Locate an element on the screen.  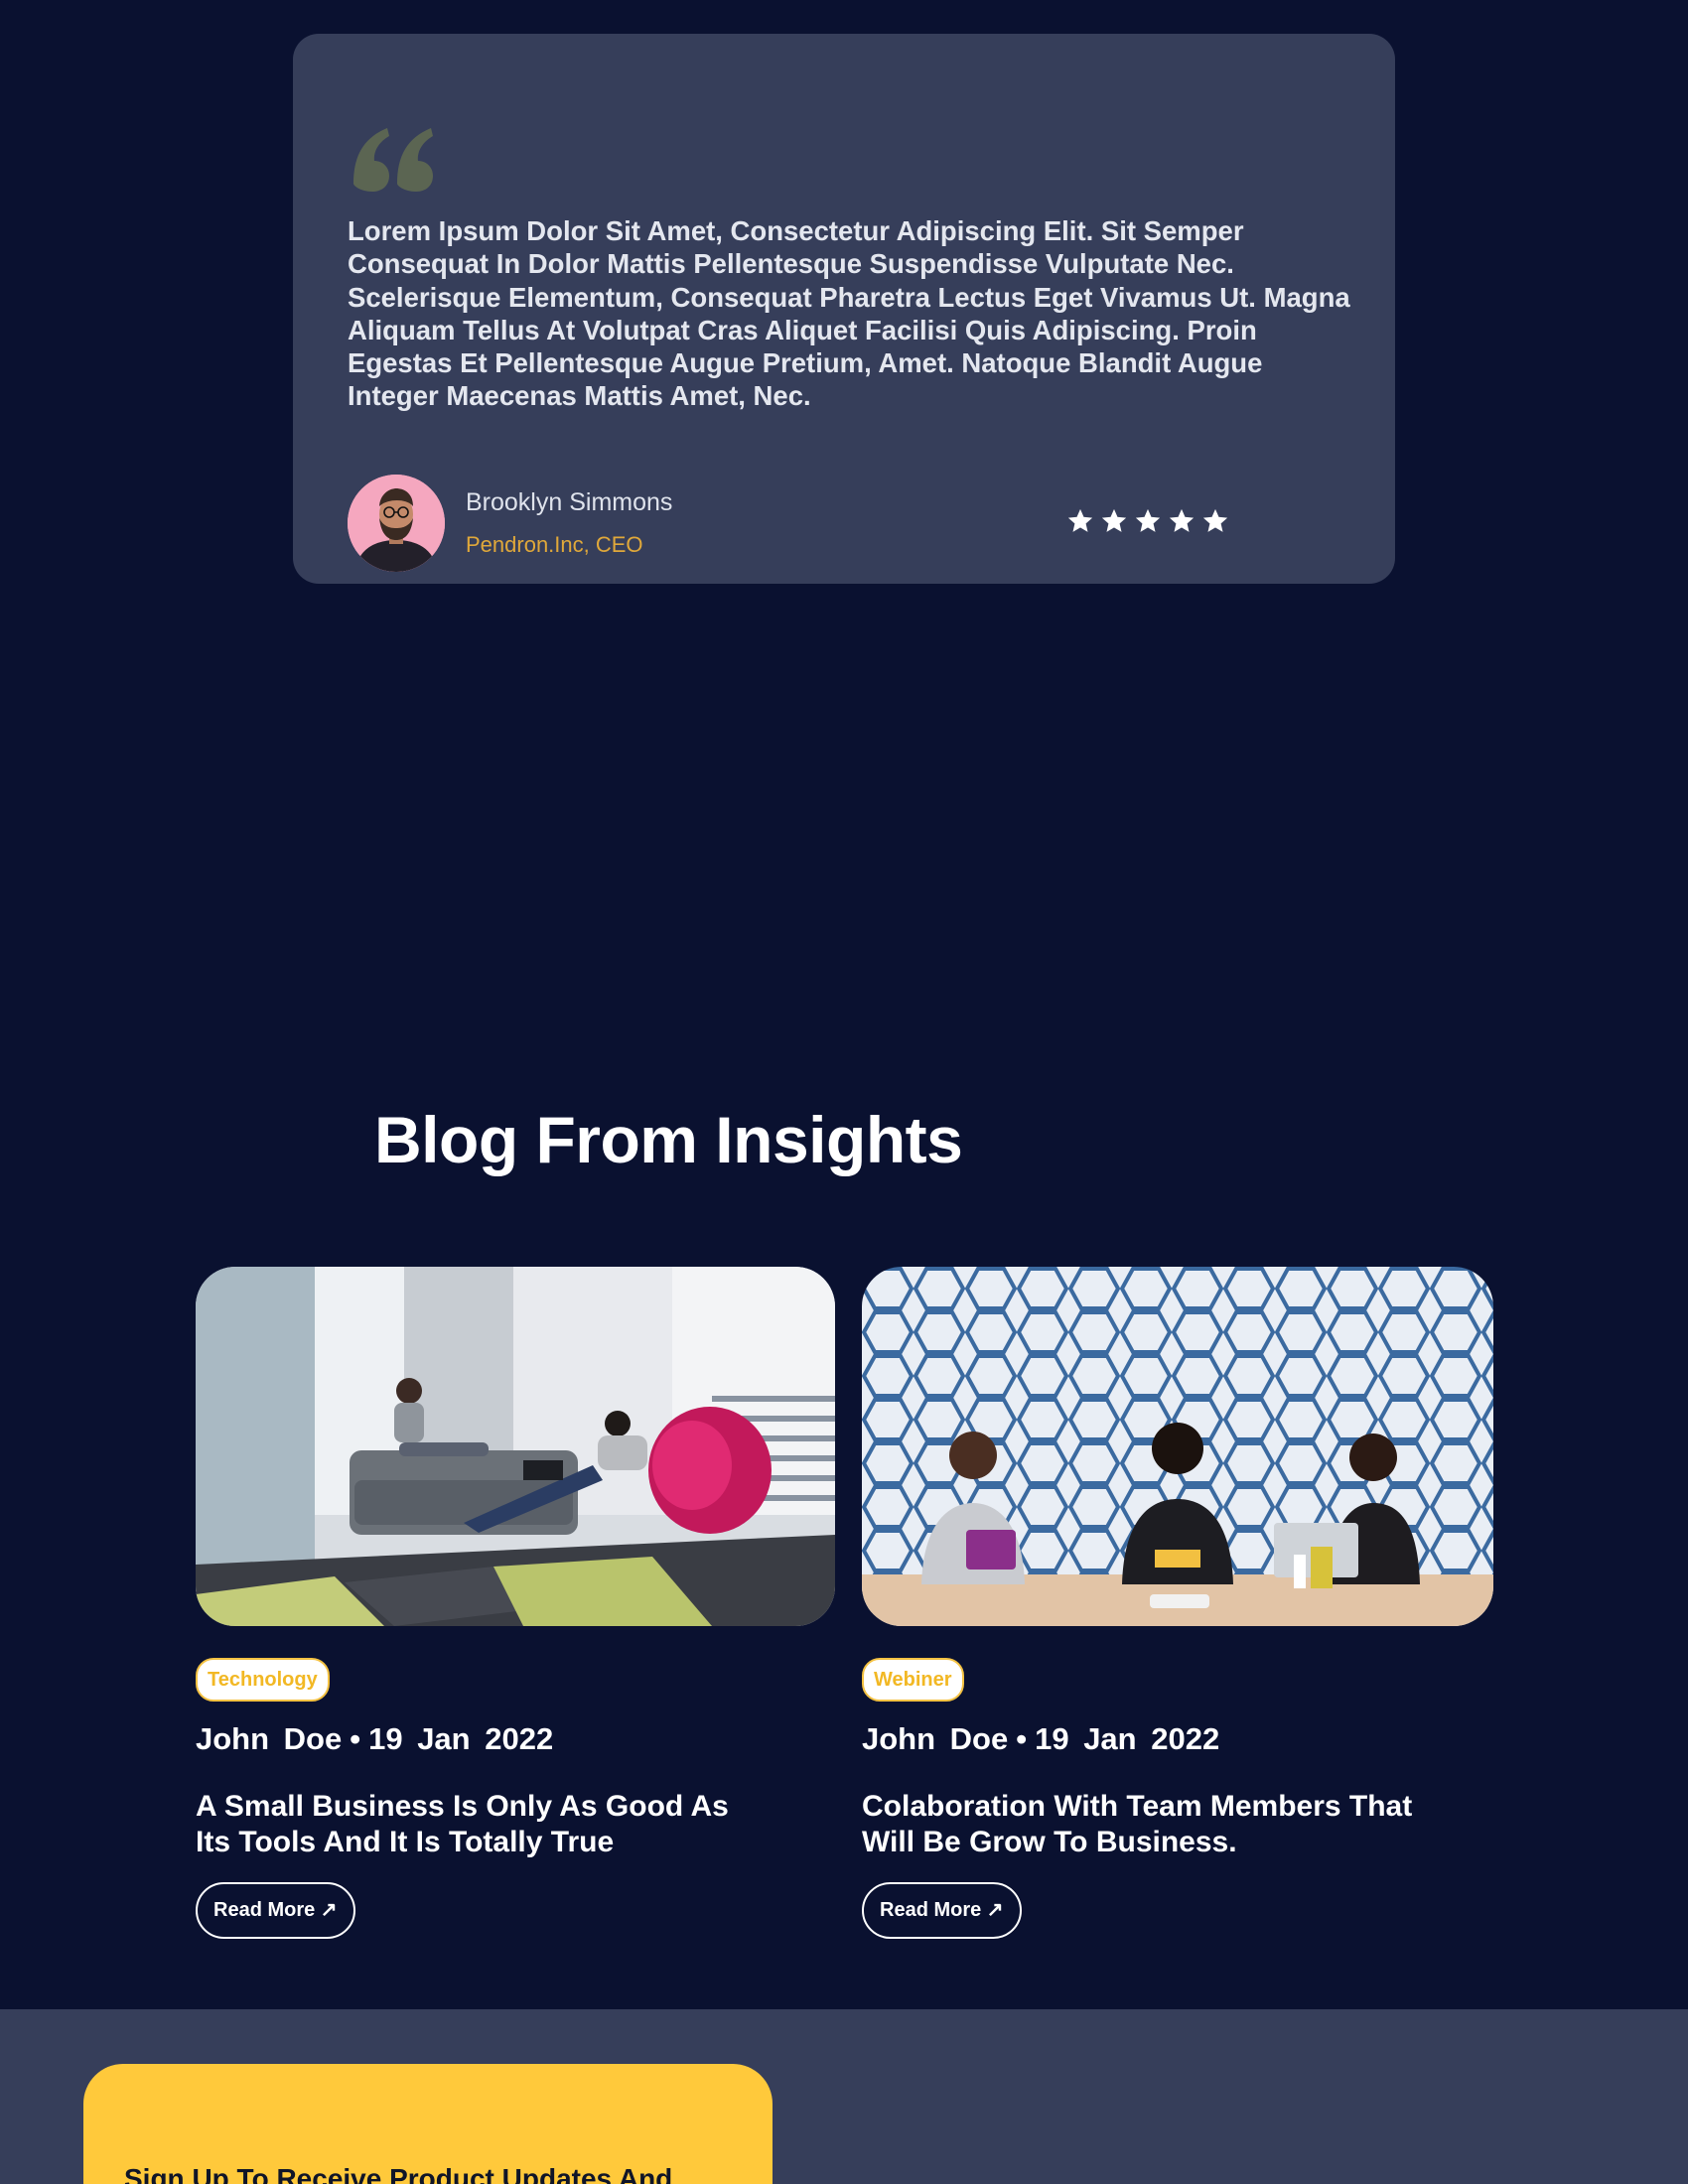
author-role: Pendron.Inc, CEO is located at coordinates (554, 544).